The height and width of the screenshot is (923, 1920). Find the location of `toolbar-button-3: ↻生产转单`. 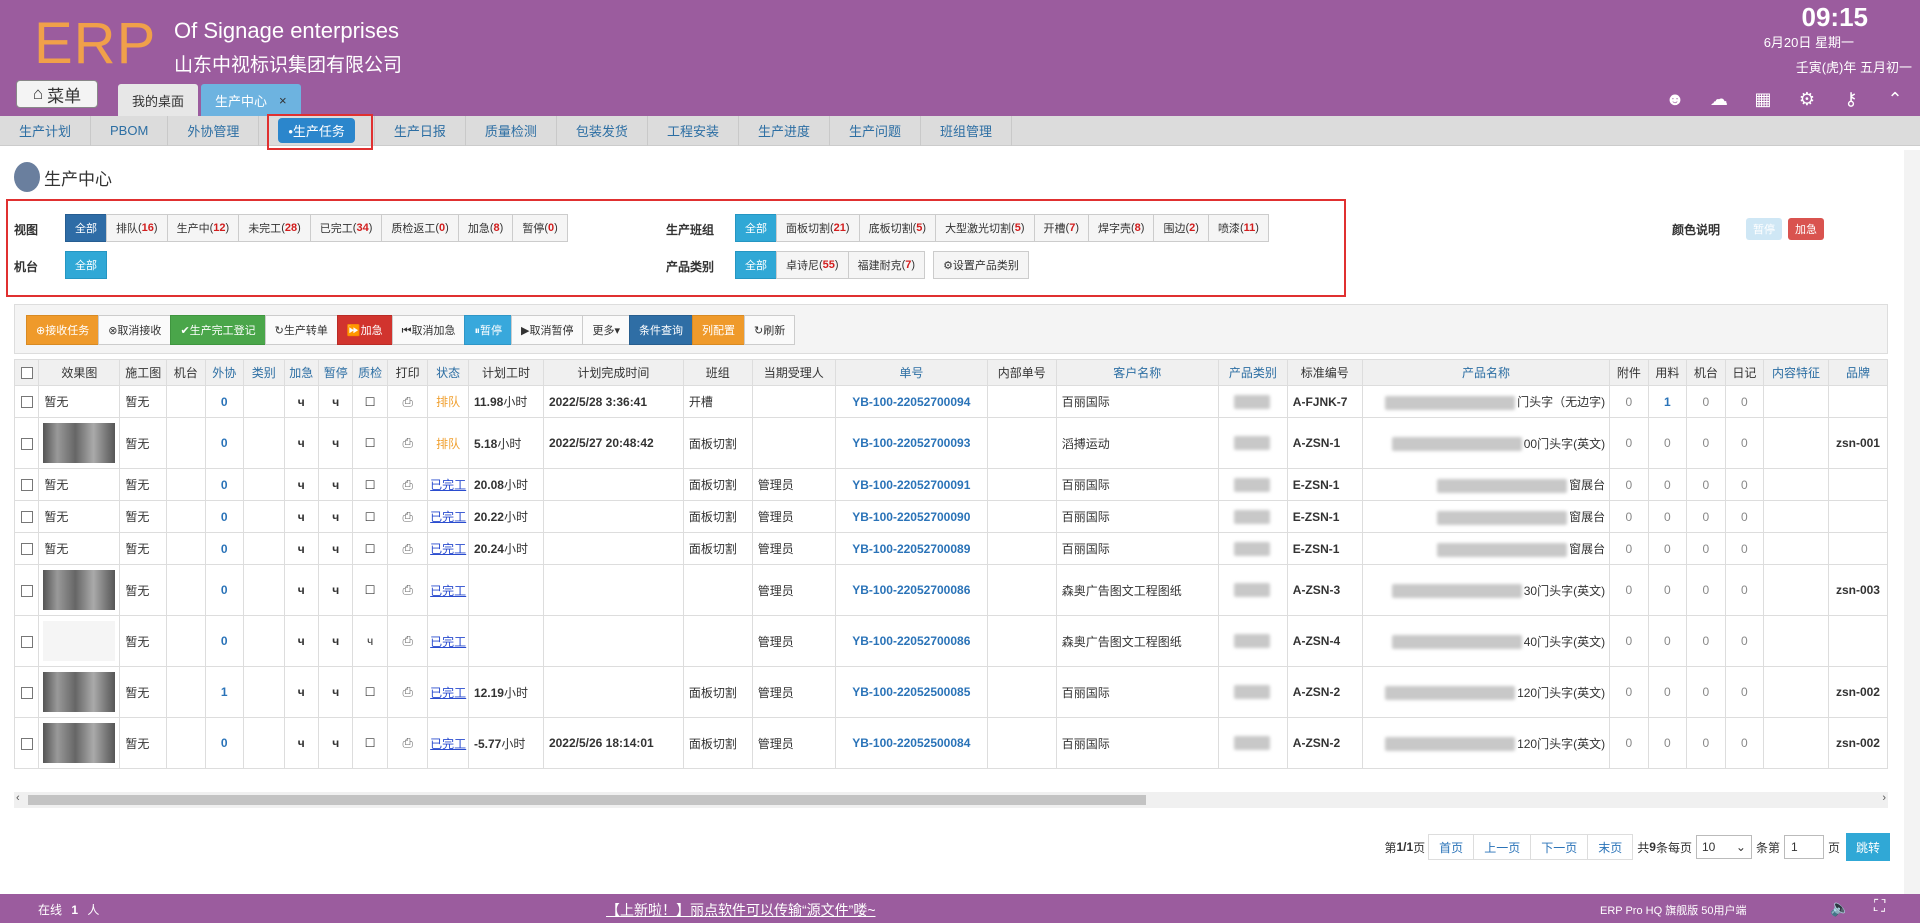

toolbar-button-3: ↻生产转单 is located at coordinates (301, 330).